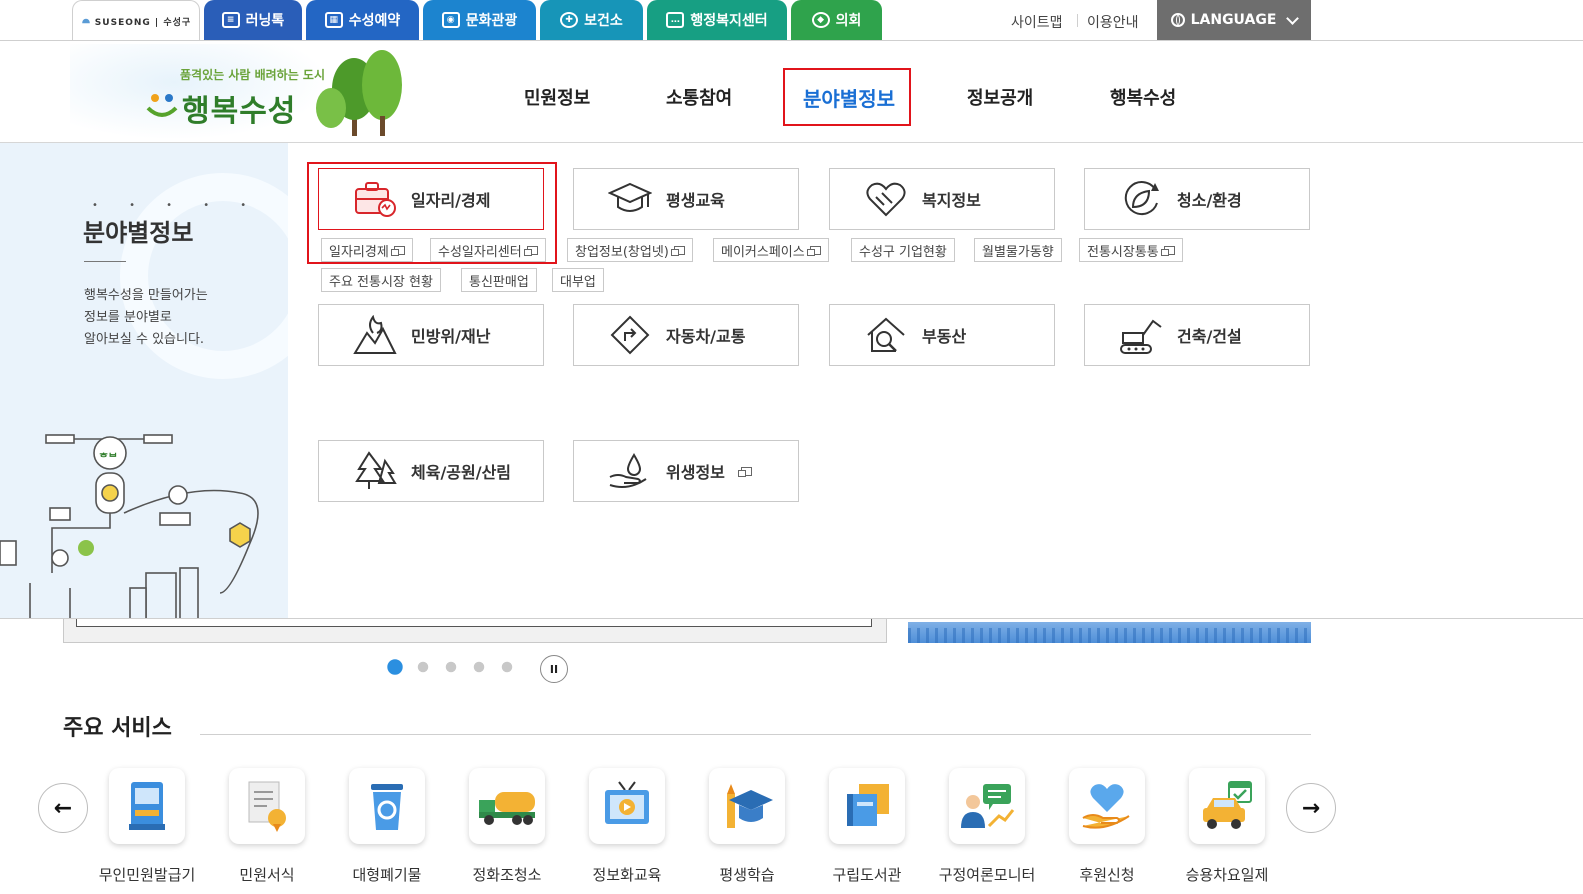 The width and height of the screenshot is (1583, 894). I want to click on category-real-estate: 부동산, so click(942, 335).